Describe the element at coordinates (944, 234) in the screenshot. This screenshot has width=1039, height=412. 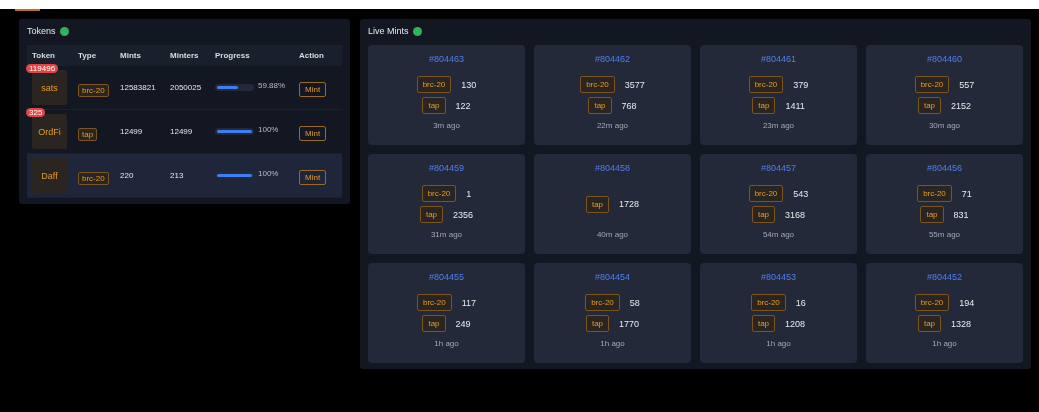
I see `time-ago: 55m ago` at that location.